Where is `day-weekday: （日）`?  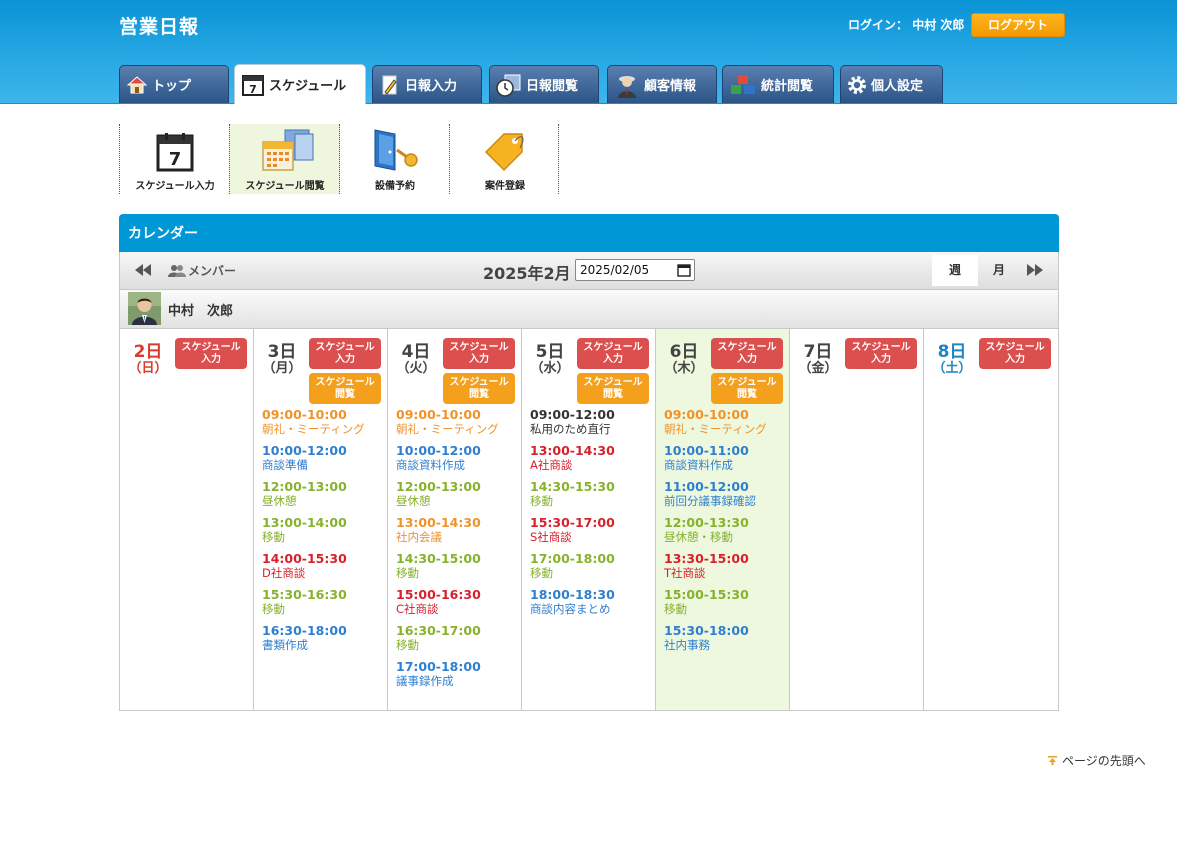
day-weekday: （日） is located at coordinates (148, 368).